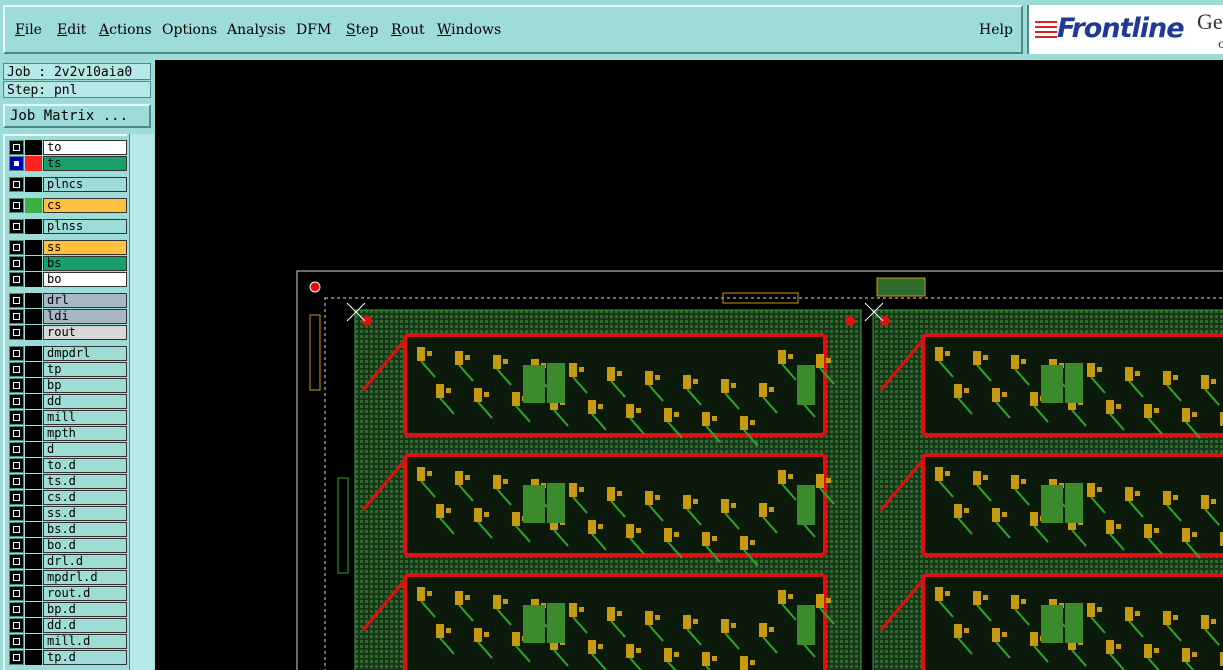 Image resolution: width=1223 pixels, height=670 pixels. Describe the element at coordinates (85, 513) in the screenshot. I see `layer-name-label: ss.d` at that location.